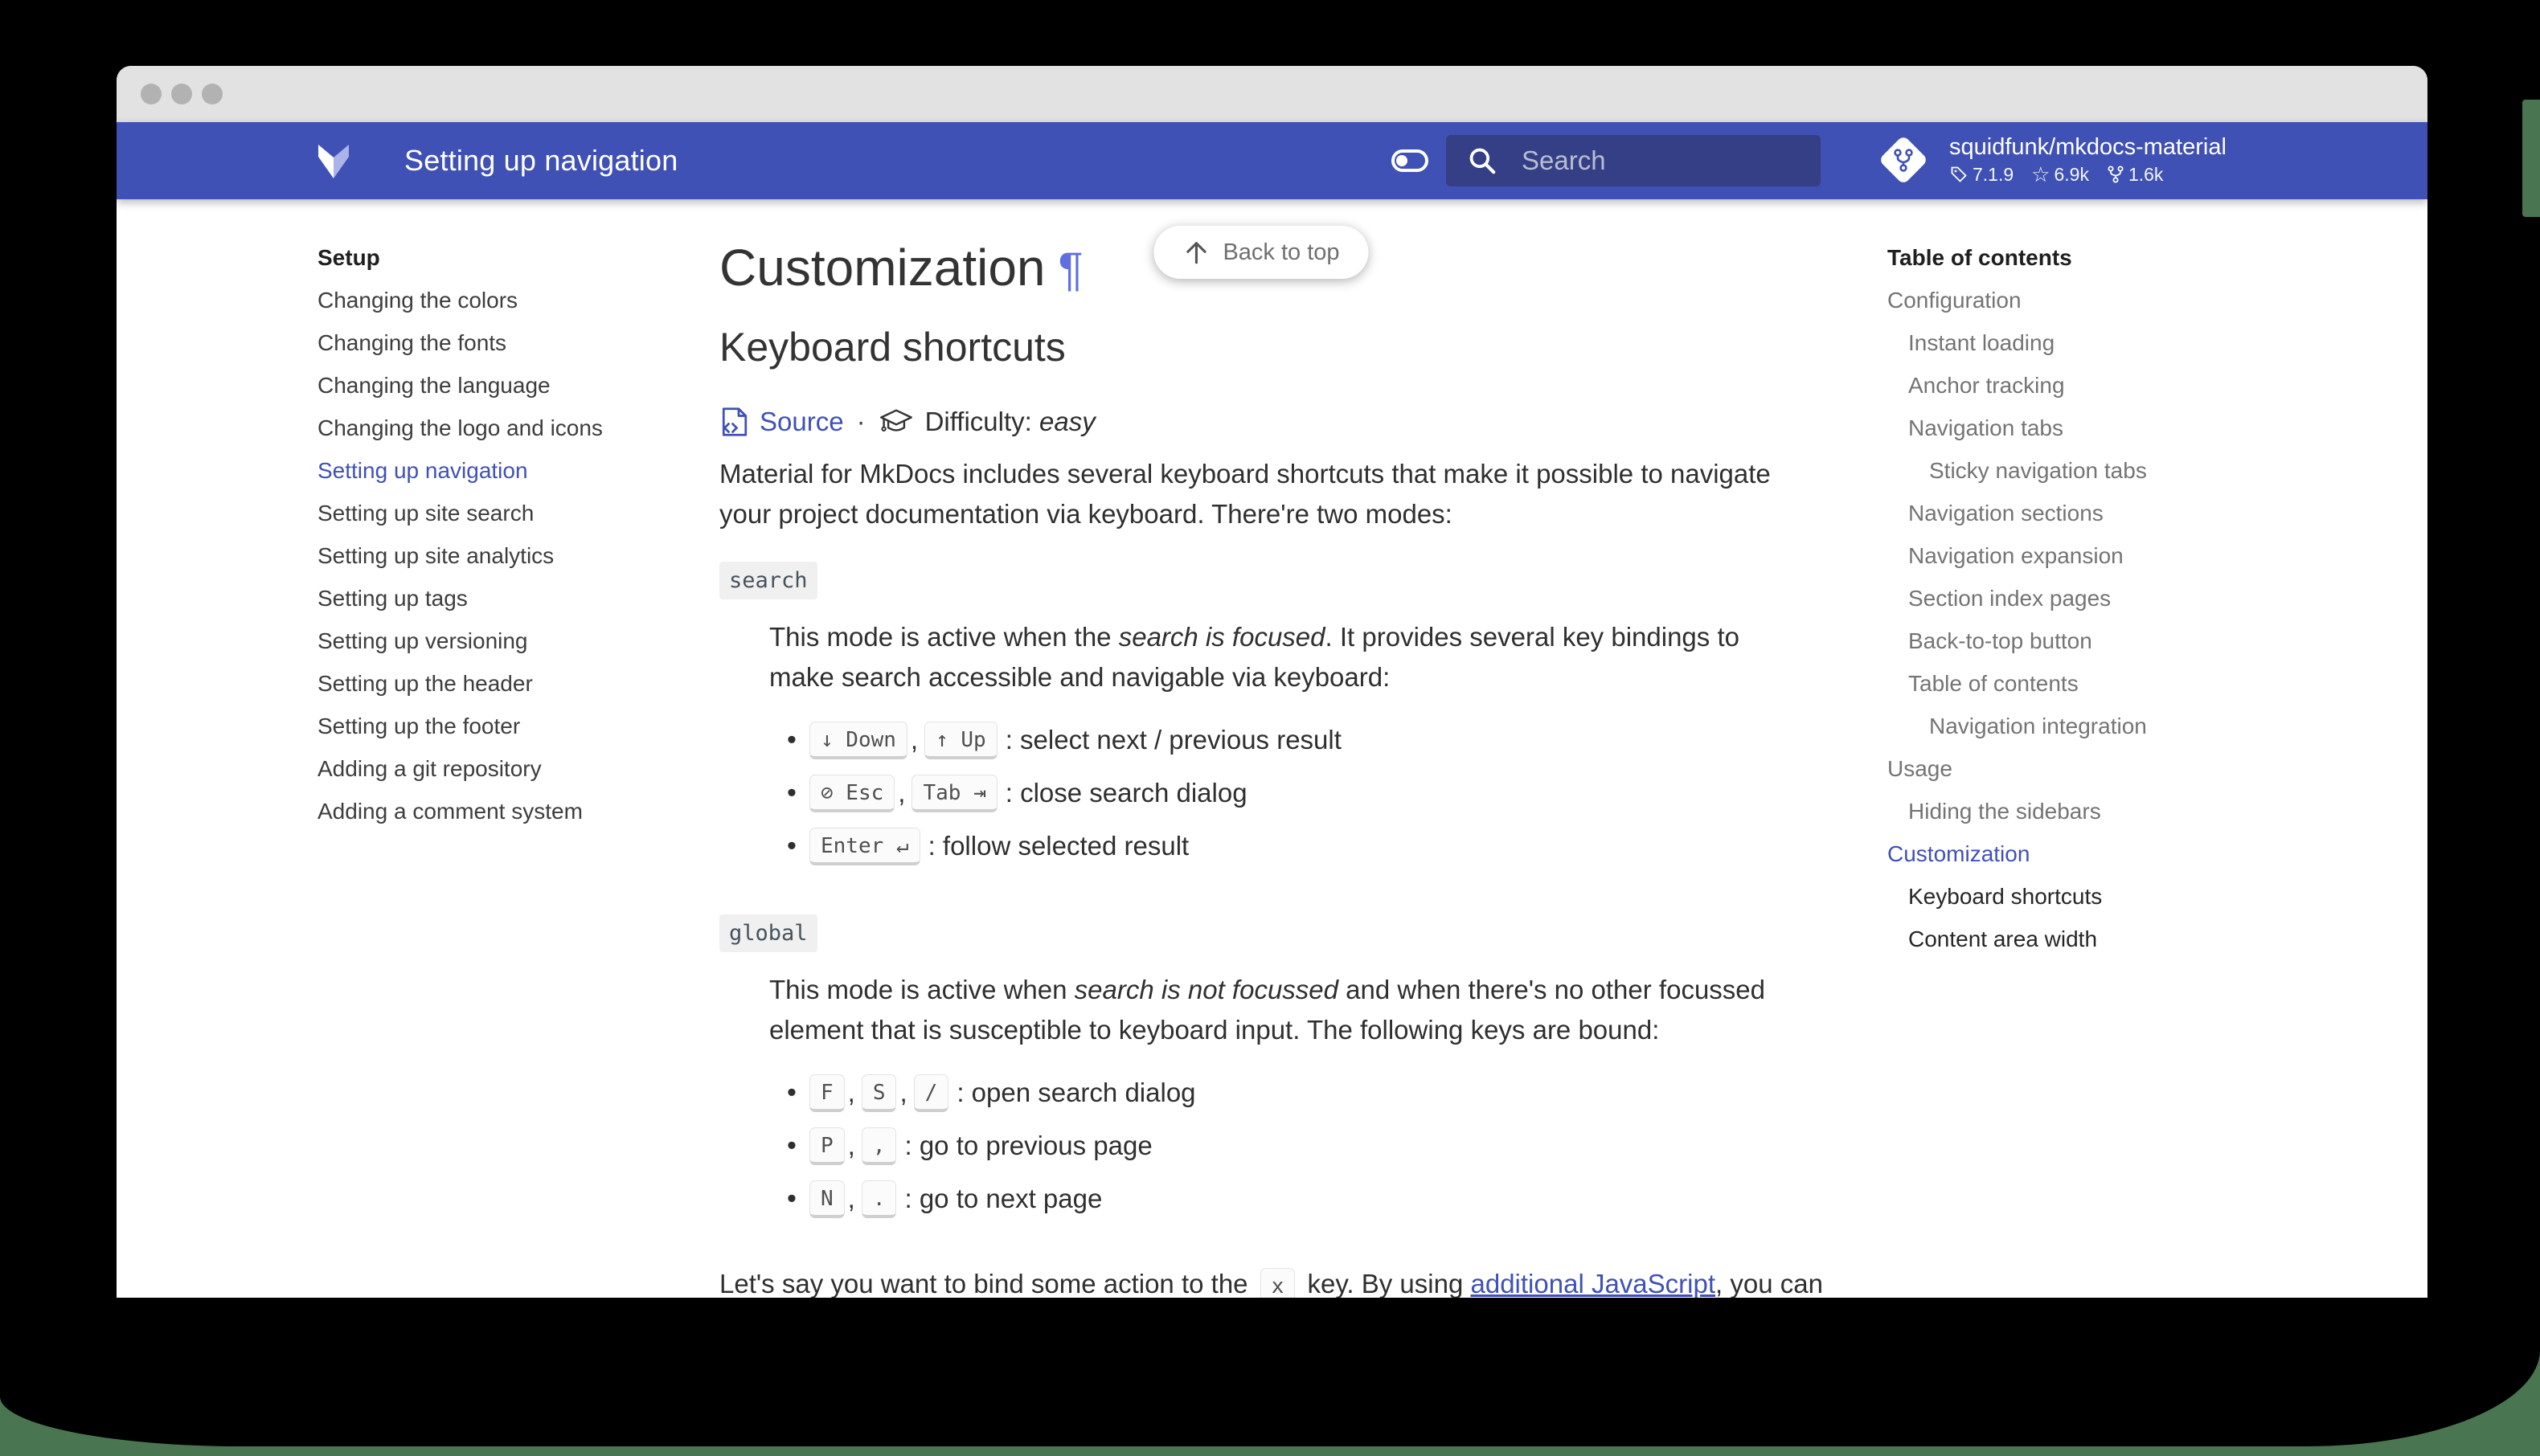 This screenshot has height=1456, width=2540. I want to click on keyboard-key: N, so click(827, 1199).